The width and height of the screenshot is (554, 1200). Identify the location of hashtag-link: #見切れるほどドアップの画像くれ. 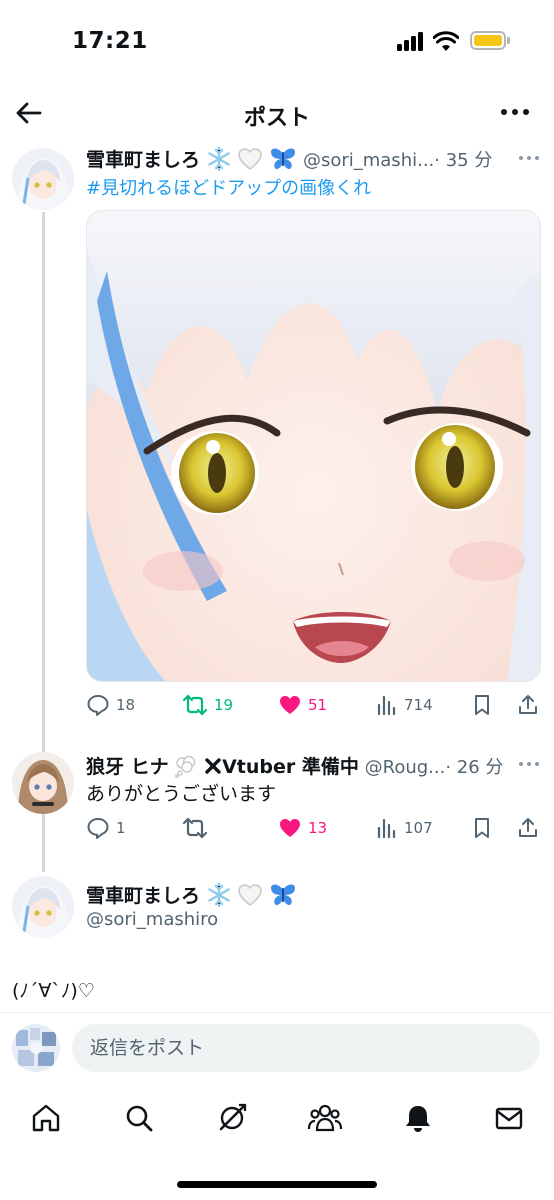
(228, 187).